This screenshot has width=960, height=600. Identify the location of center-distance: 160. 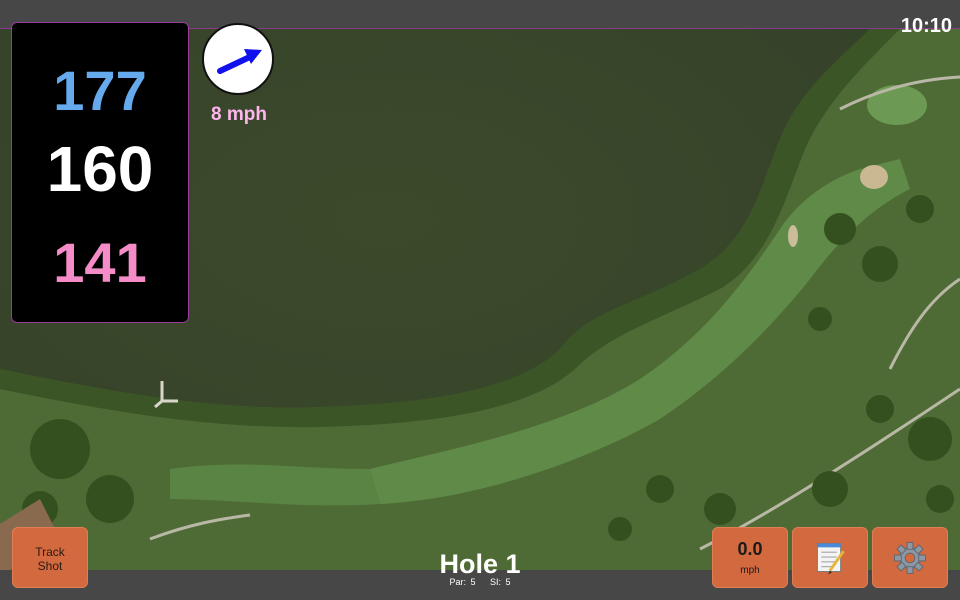
(100, 169).